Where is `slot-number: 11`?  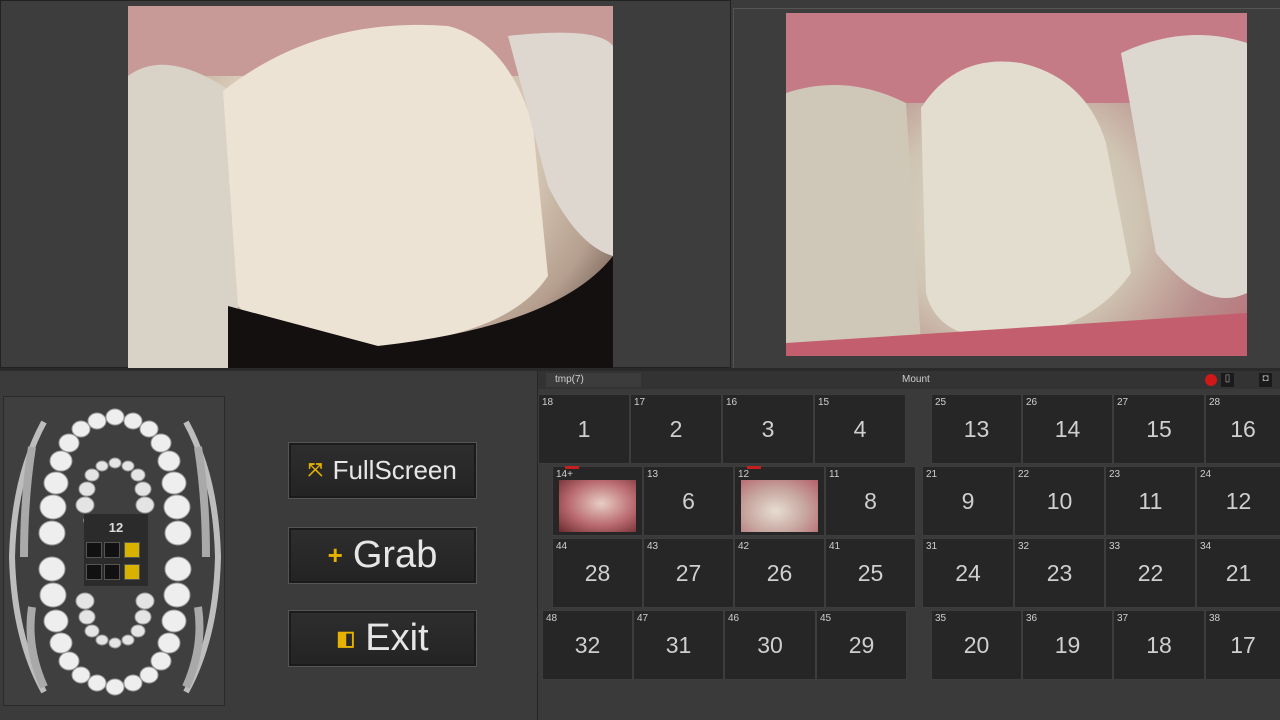
slot-number: 11 is located at coordinates (1150, 501).